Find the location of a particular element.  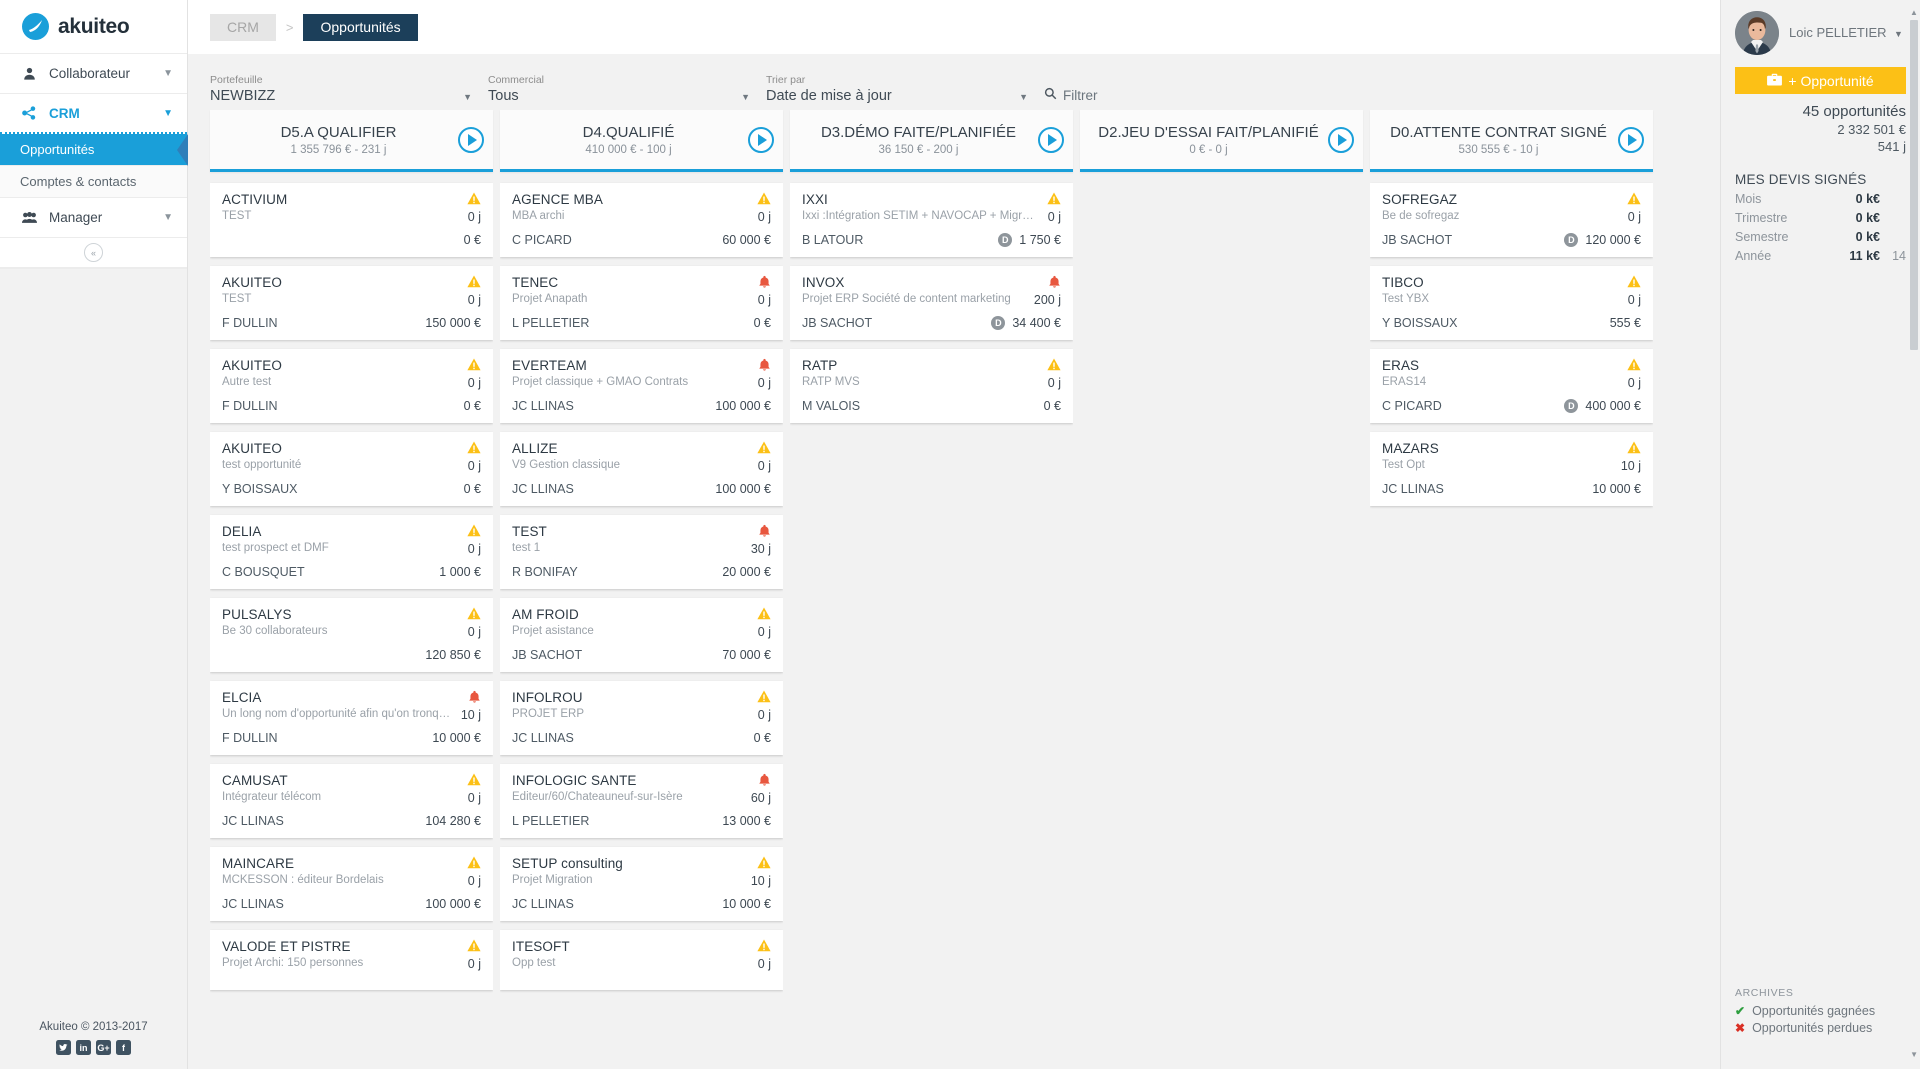

check-icon: ✔ is located at coordinates (1740, 1011).